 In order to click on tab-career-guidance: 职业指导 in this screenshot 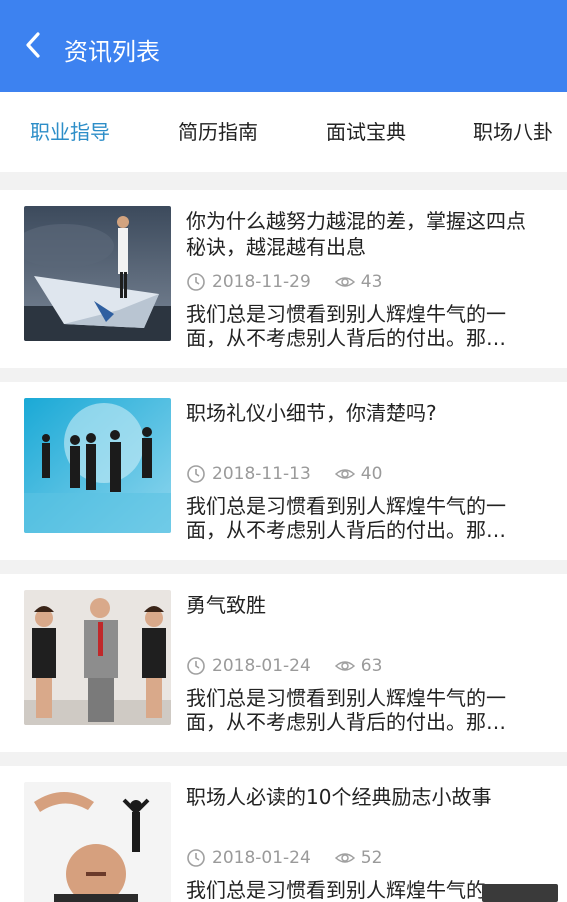, I will do `click(70, 132)`.